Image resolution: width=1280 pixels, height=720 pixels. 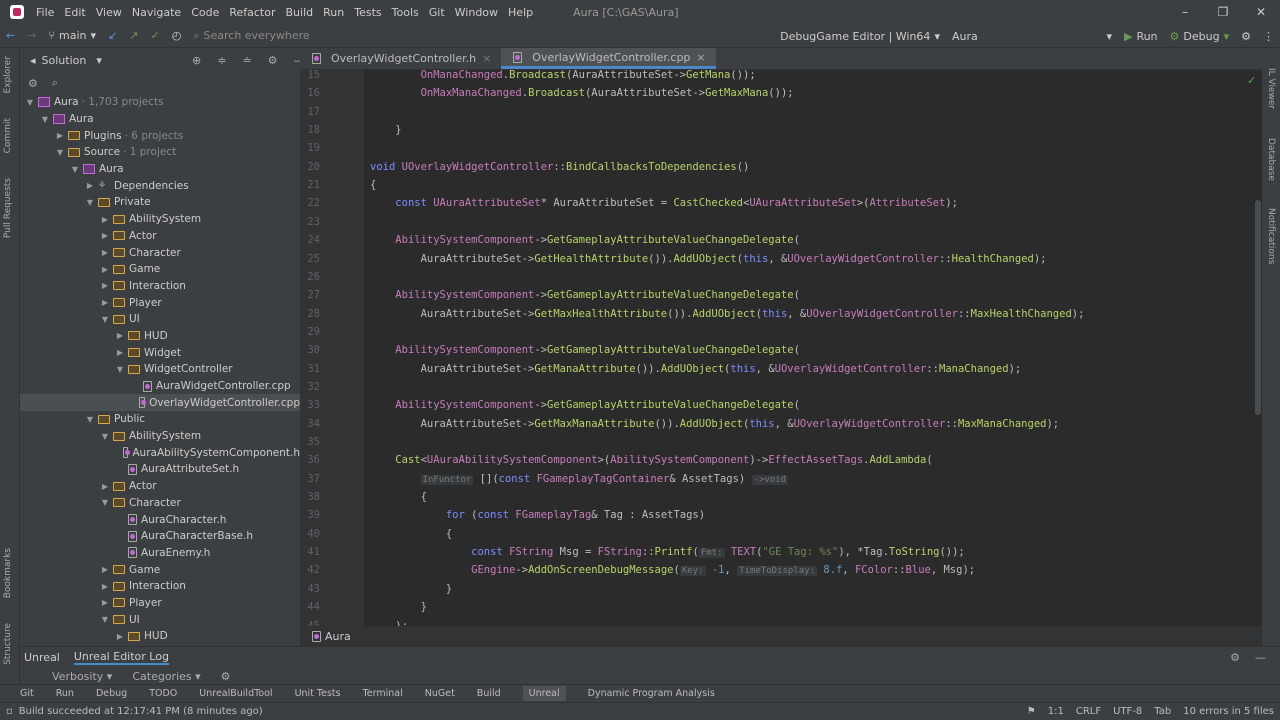 I want to click on notification-icon: ⚑, so click(x=1031, y=711).